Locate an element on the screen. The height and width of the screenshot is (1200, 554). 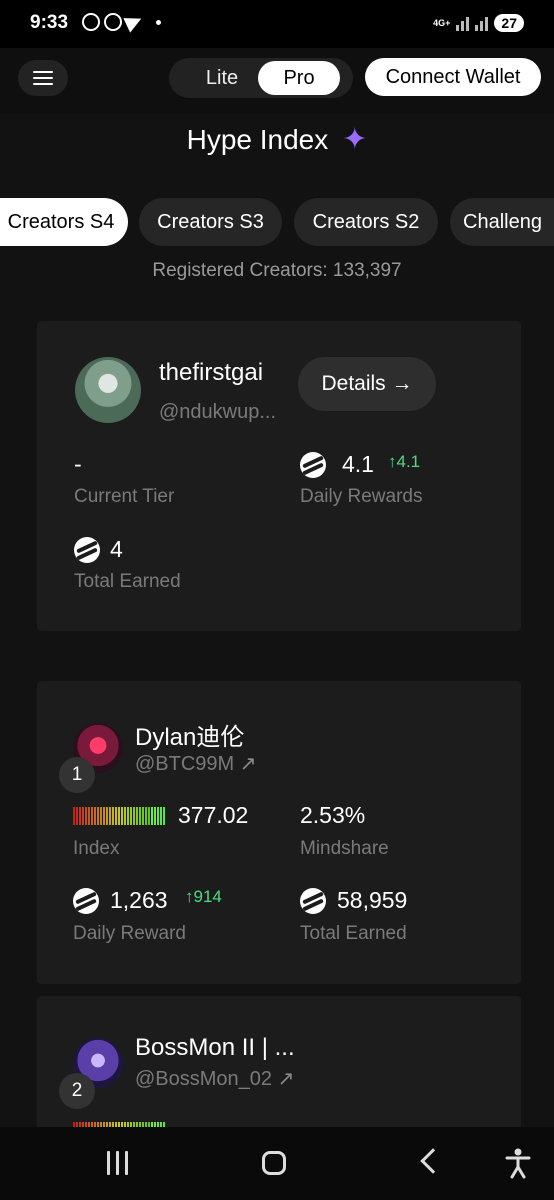
mindshare-label: Mindshare is located at coordinates (344, 848).